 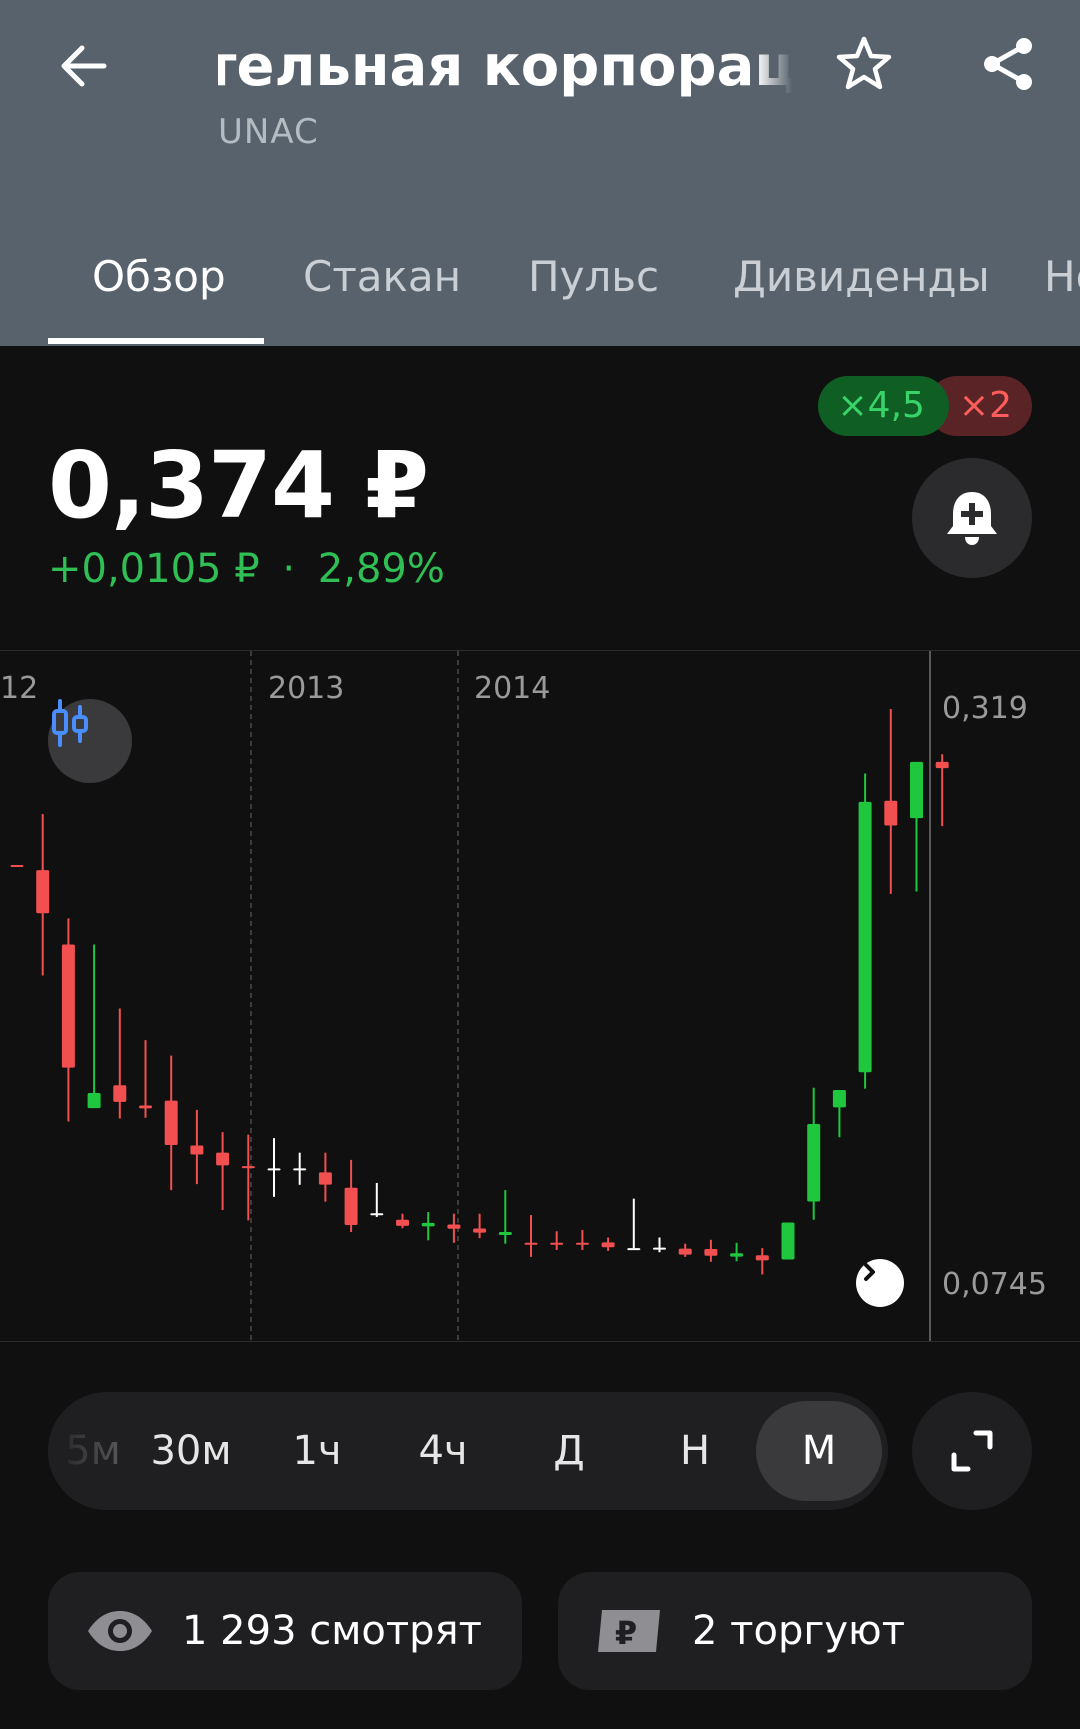 I want to click on share-button, so click(x=1008, y=64).